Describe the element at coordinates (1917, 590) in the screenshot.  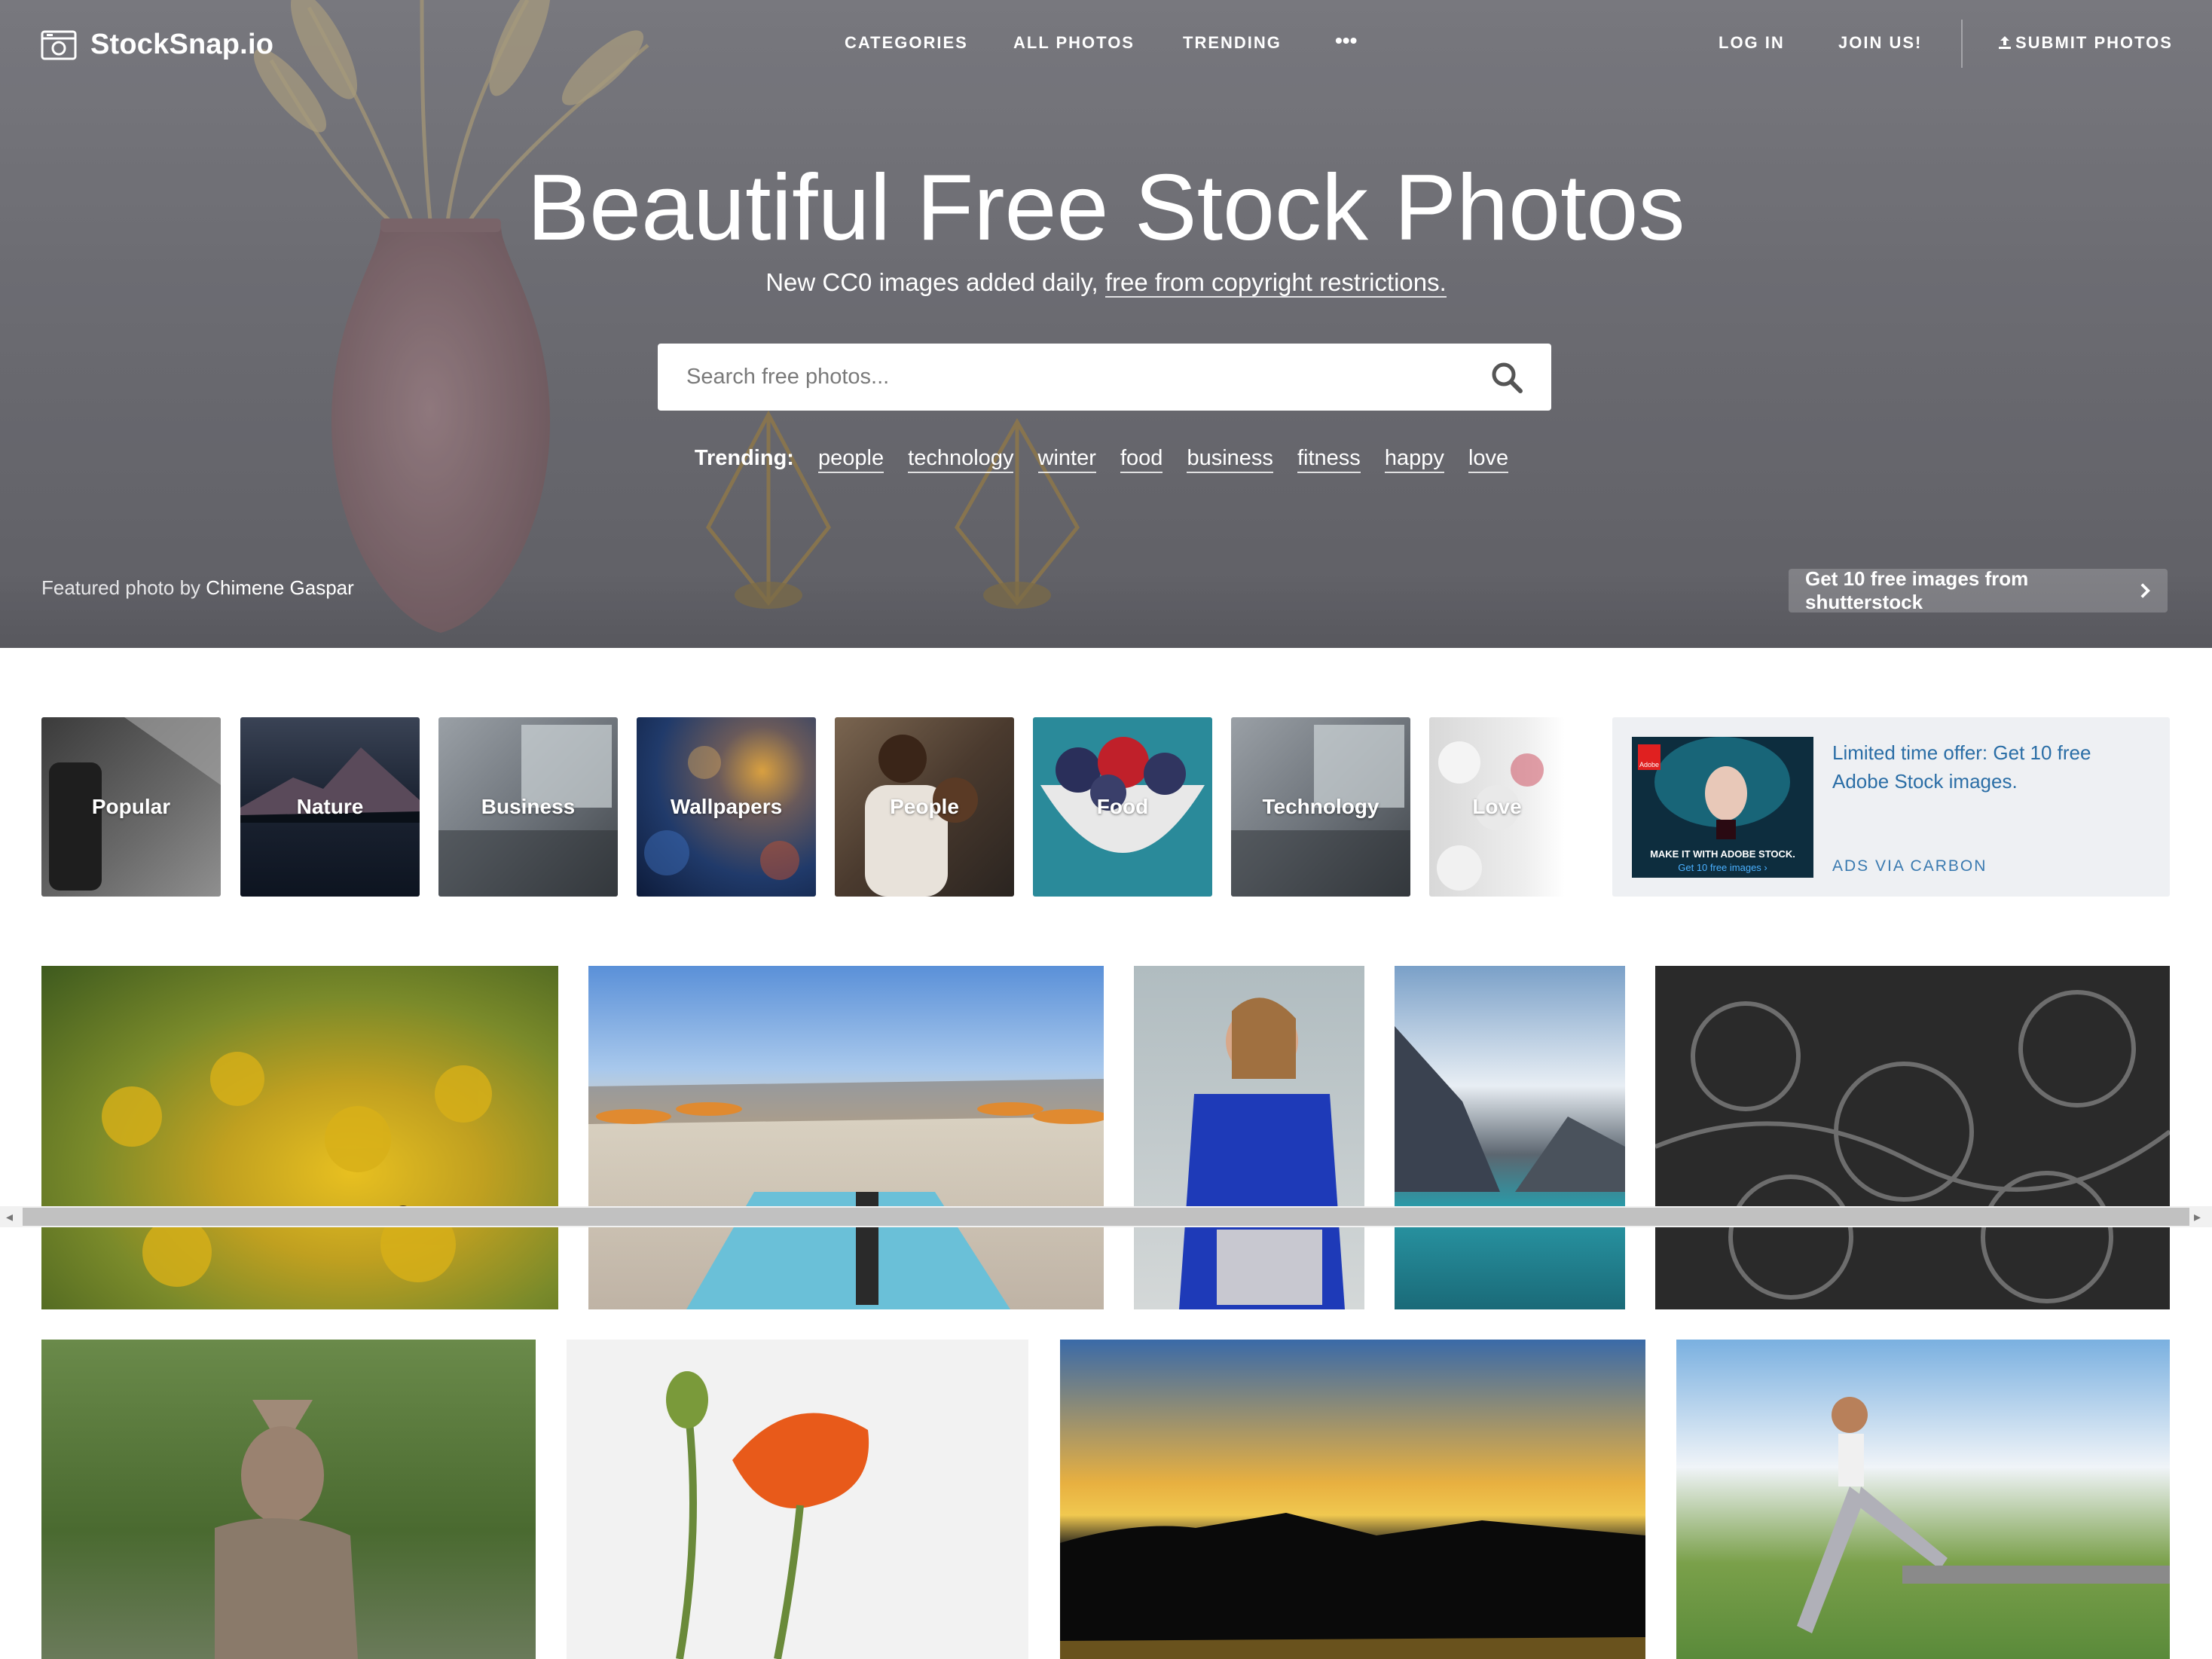
I see `shutterstock-label: Get 10 free images from shutterstock` at that location.